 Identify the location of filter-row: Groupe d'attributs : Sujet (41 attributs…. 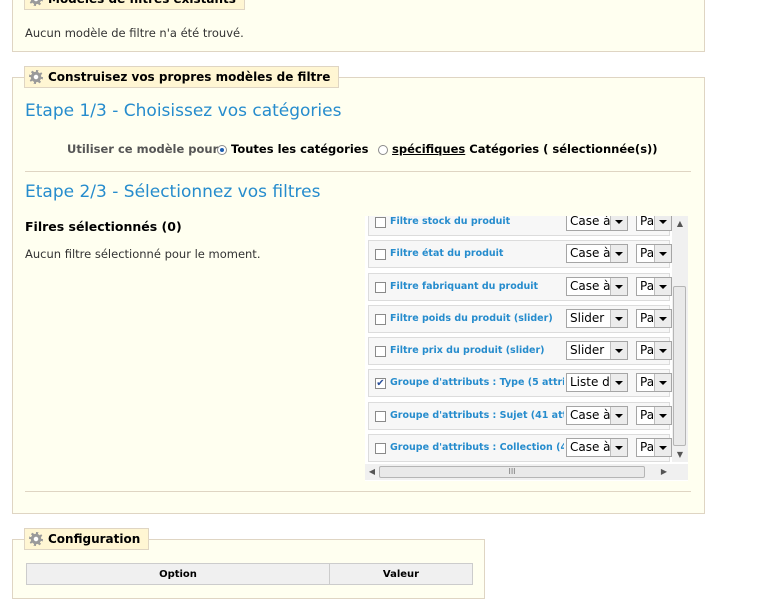
(520, 416).